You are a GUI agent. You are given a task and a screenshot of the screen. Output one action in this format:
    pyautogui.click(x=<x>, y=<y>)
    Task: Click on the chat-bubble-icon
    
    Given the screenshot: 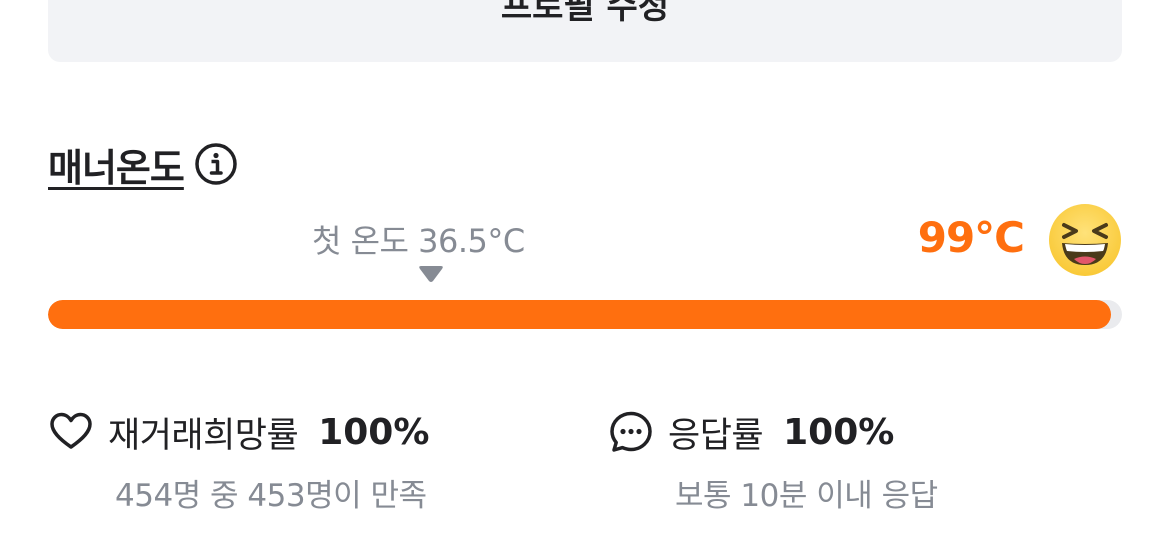 What is the action you would take?
    pyautogui.click(x=631, y=431)
    